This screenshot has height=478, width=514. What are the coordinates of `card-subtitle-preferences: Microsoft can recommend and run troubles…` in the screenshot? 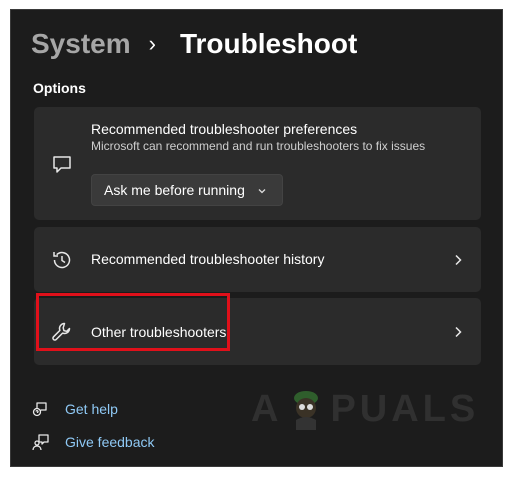 It's located at (258, 146).